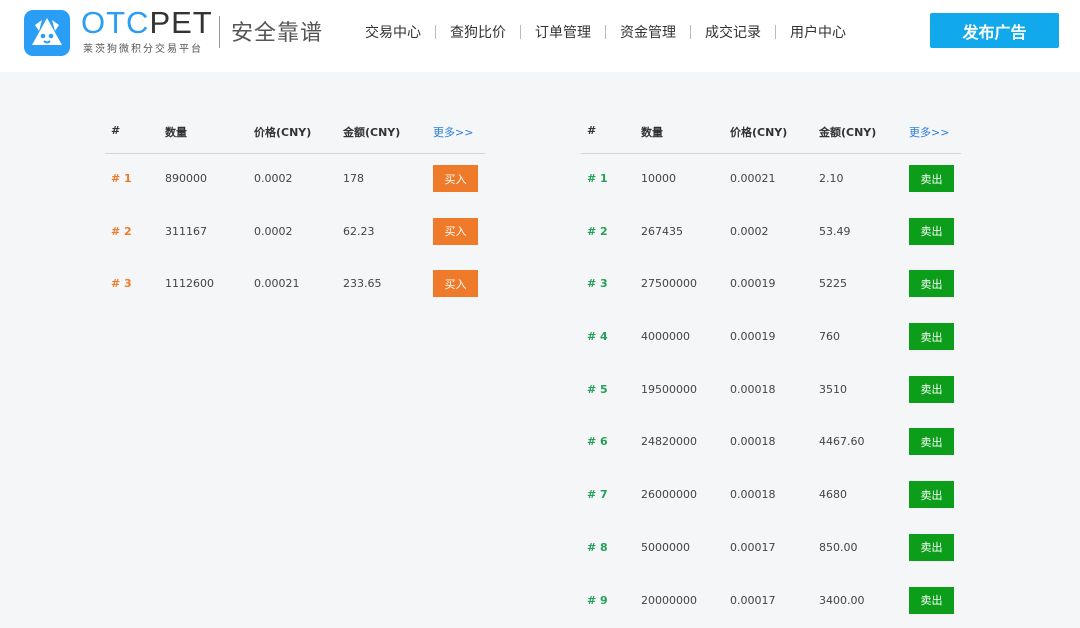  I want to click on sell-row: # 9 20000000 0.00017 3400.00 卖出, so click(771, 602).